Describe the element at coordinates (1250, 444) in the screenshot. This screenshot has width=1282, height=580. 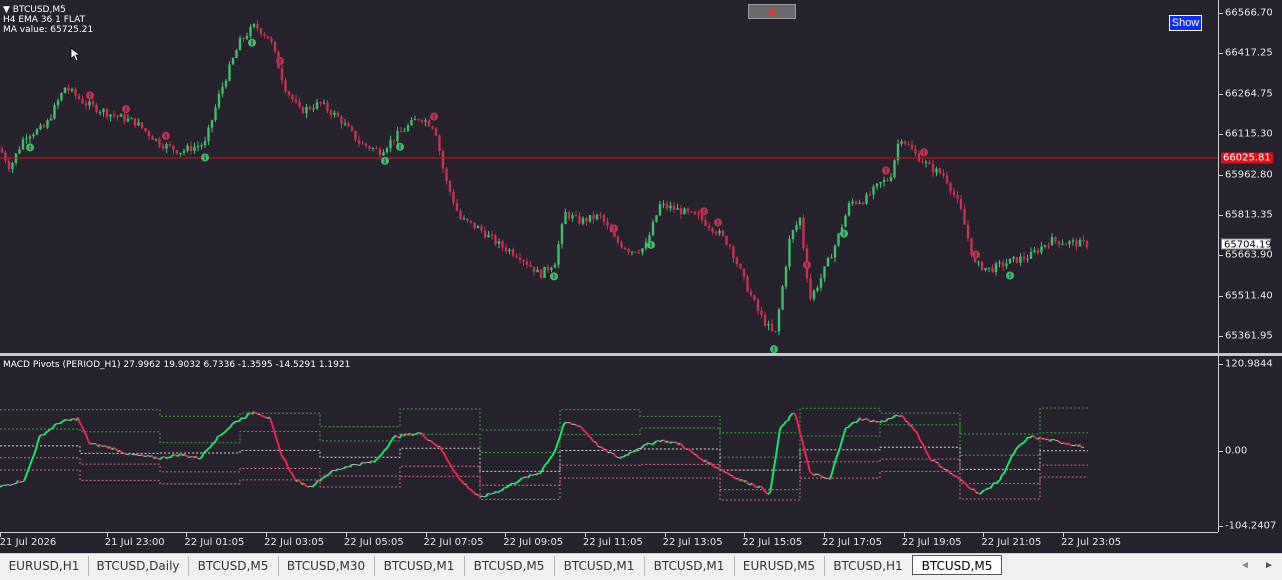
I see `macd-axis: 120.98440.00-104.2407` at that location.